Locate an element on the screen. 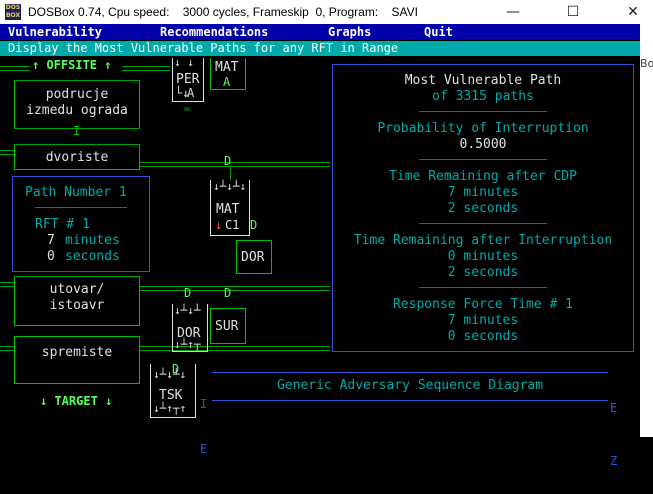 The image size is (653, 494). gate-mat-top-label: MAT is located at coordinates (227, 67).